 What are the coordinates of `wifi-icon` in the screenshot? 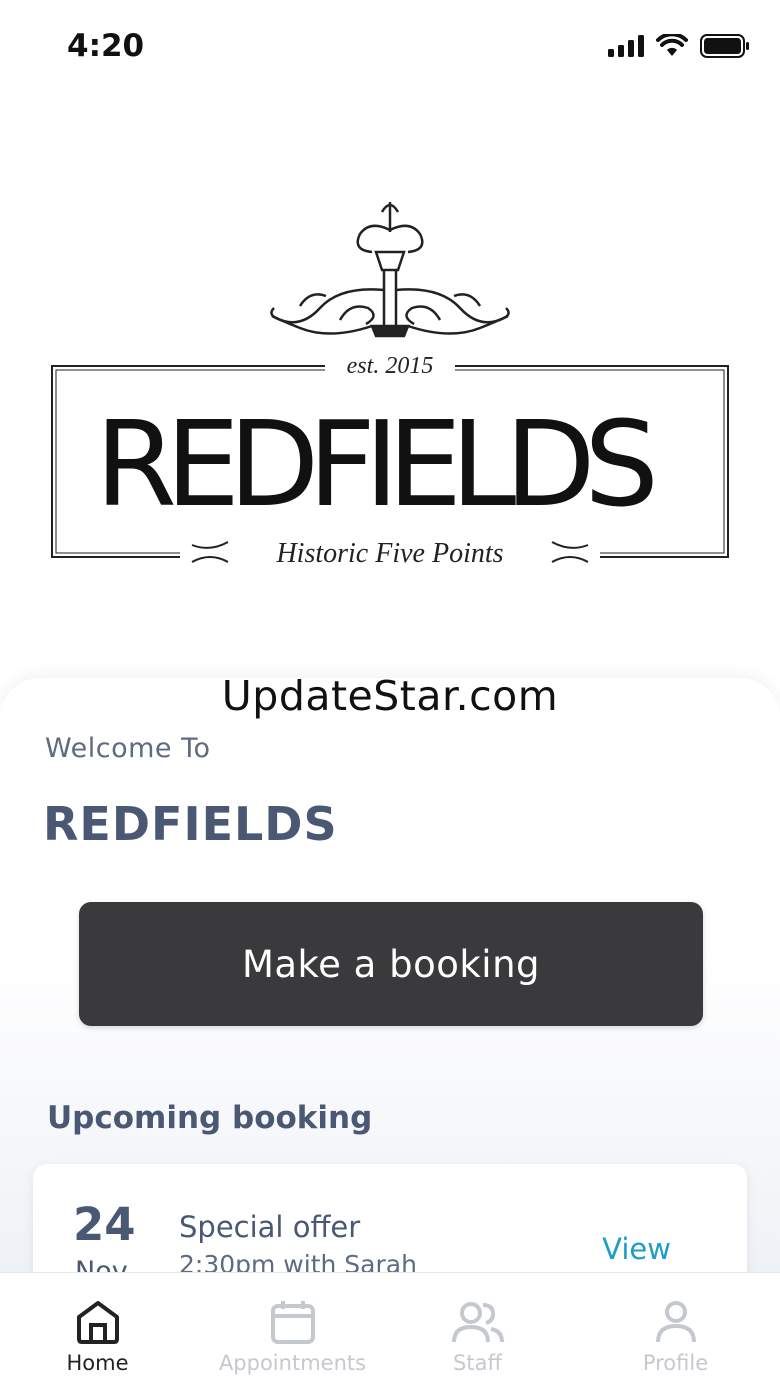 It's located at (672, 45).